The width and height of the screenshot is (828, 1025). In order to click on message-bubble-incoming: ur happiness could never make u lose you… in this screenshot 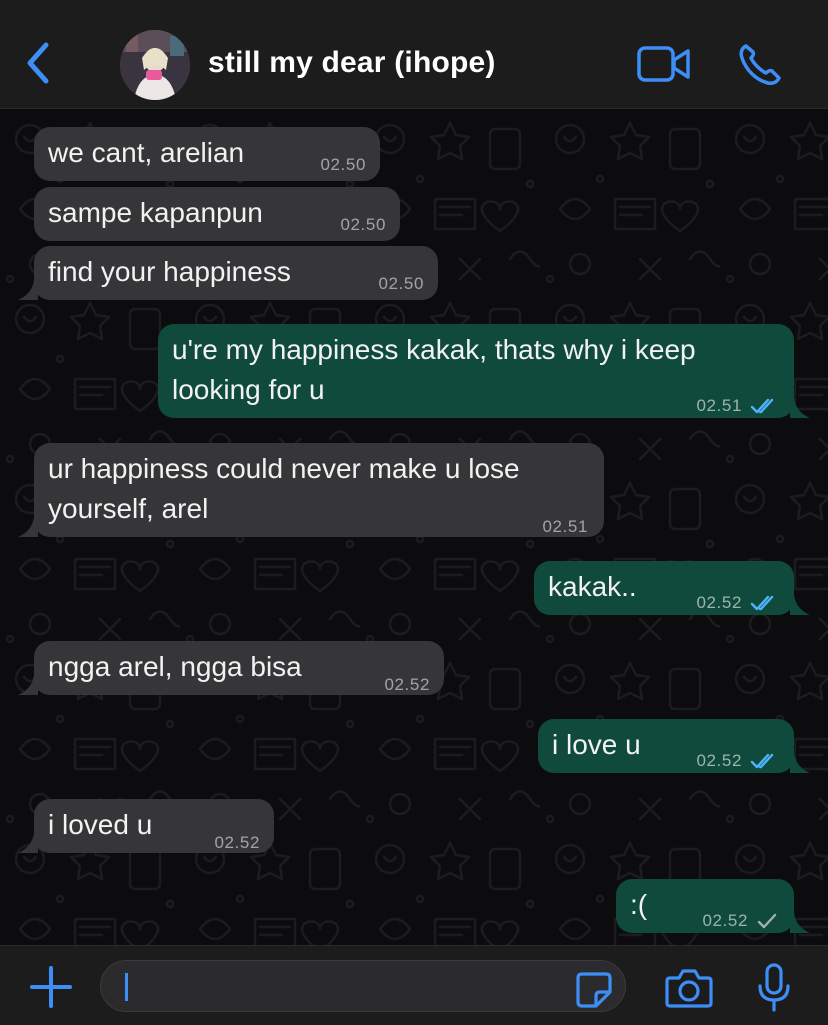, I will do `click(319, 490)`.